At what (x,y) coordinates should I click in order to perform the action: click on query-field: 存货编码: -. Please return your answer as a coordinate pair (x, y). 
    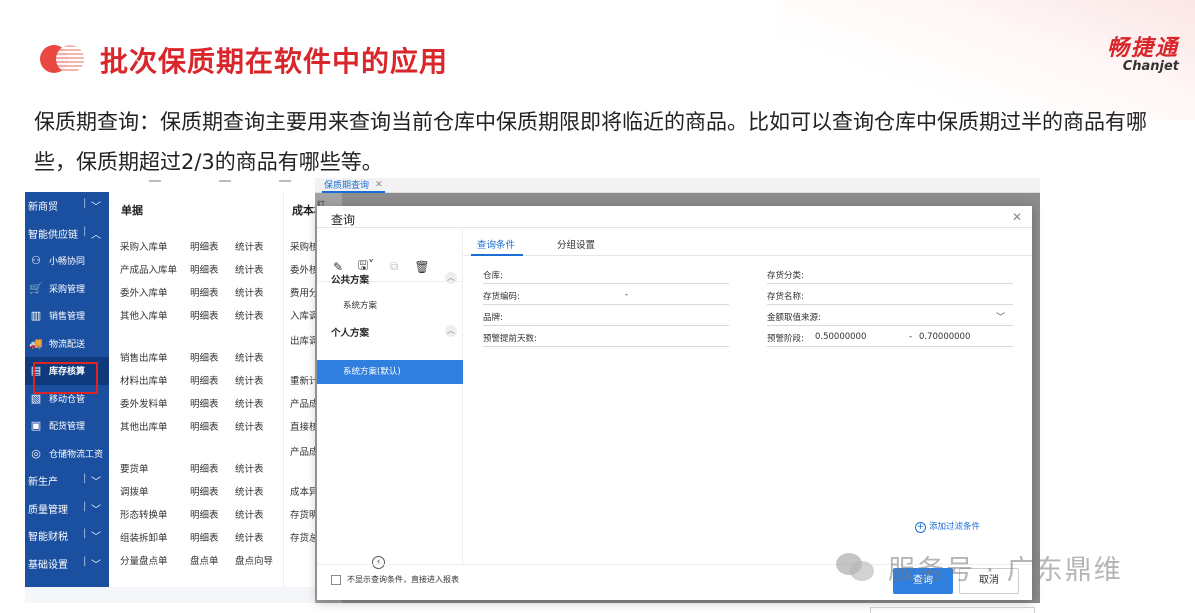
    Looking at the image, I should click on (606, 296).